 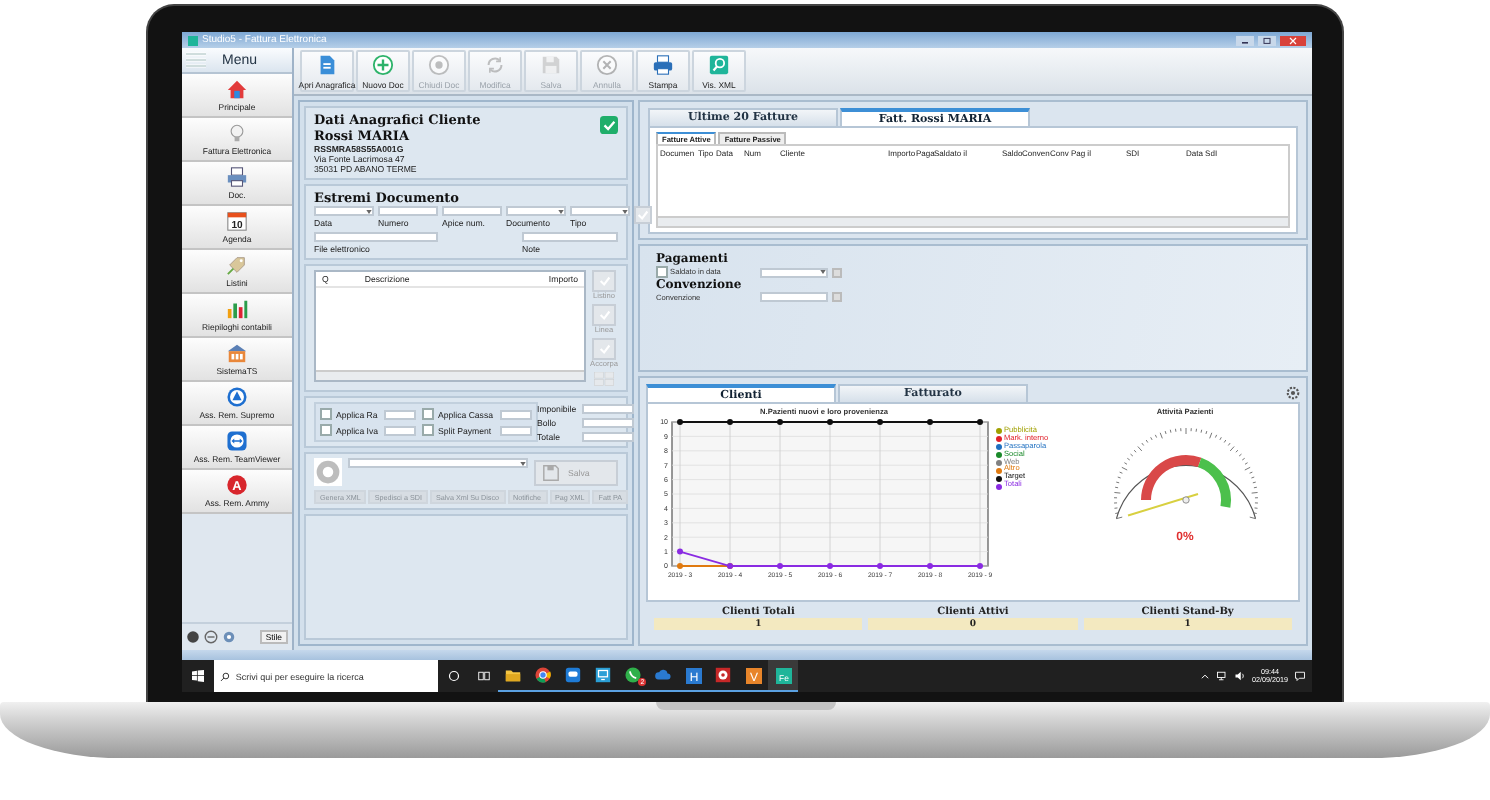 I want to click on app-icon, so click(x=193, y=40).